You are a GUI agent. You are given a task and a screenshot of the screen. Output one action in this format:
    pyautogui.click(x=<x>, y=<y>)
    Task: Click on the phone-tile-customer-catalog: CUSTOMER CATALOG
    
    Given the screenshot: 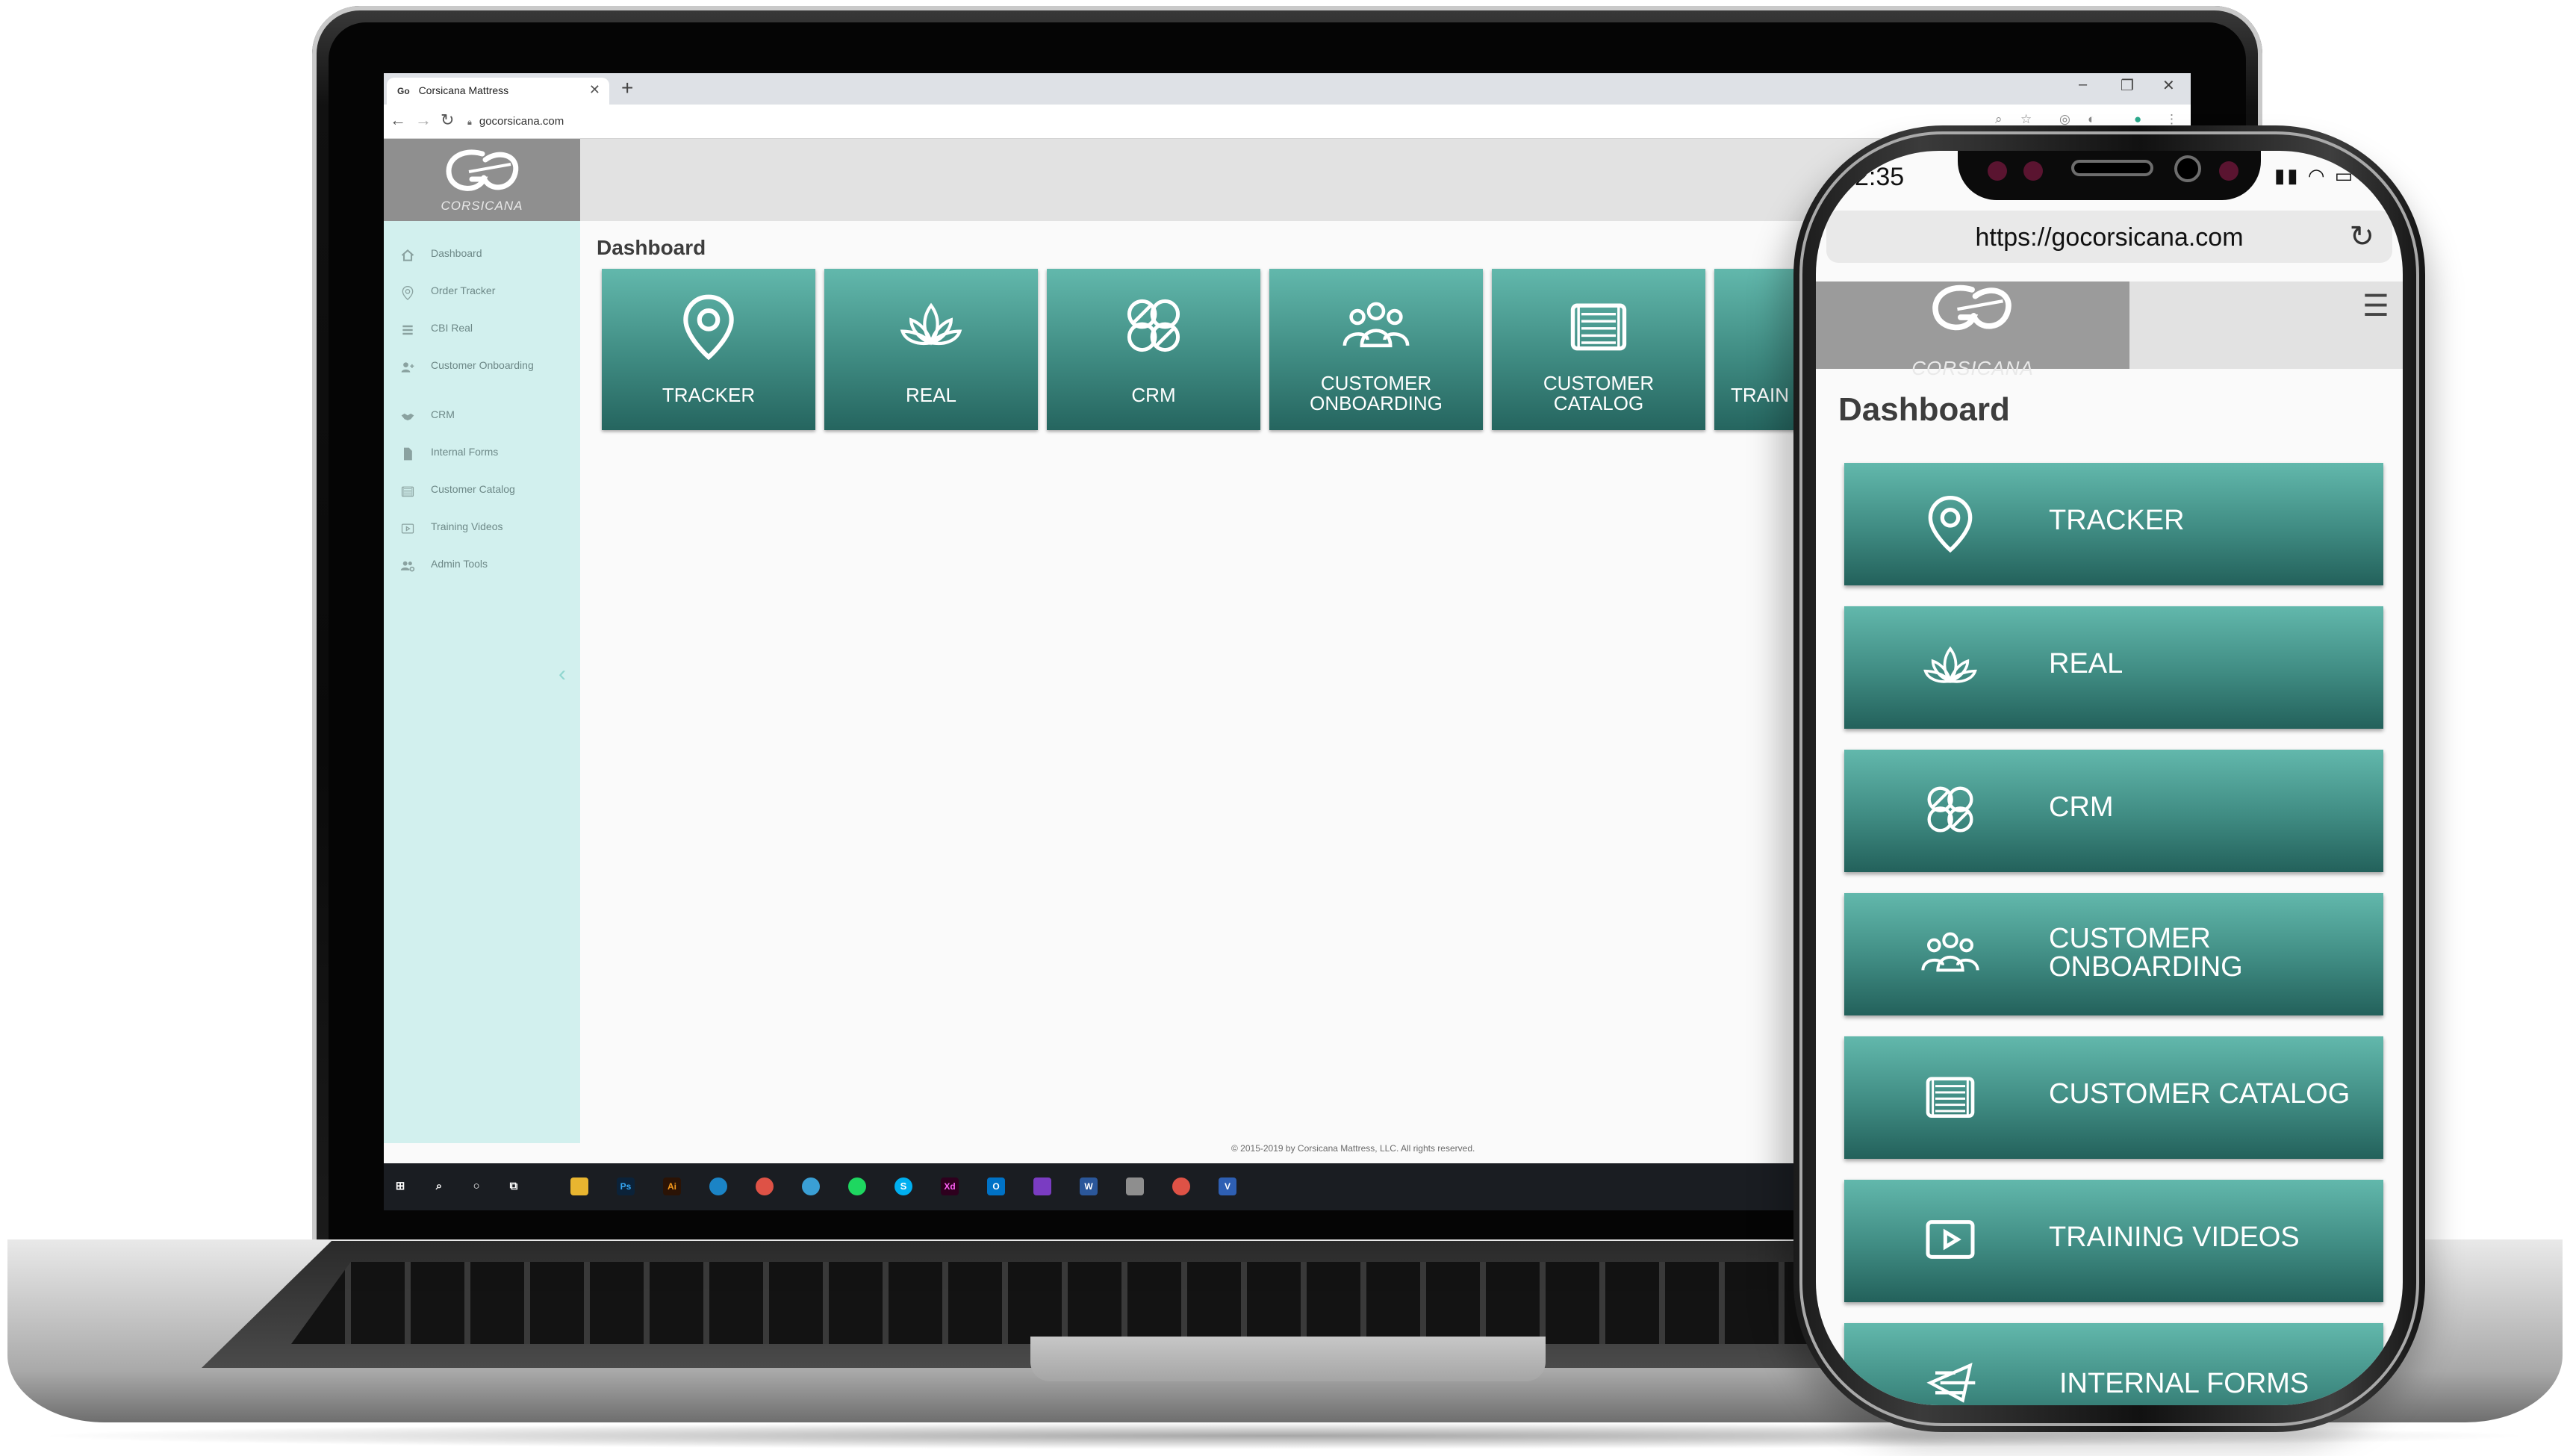 What is the action you would take?
    pyautogui.click(x=2113, y=1097)
    